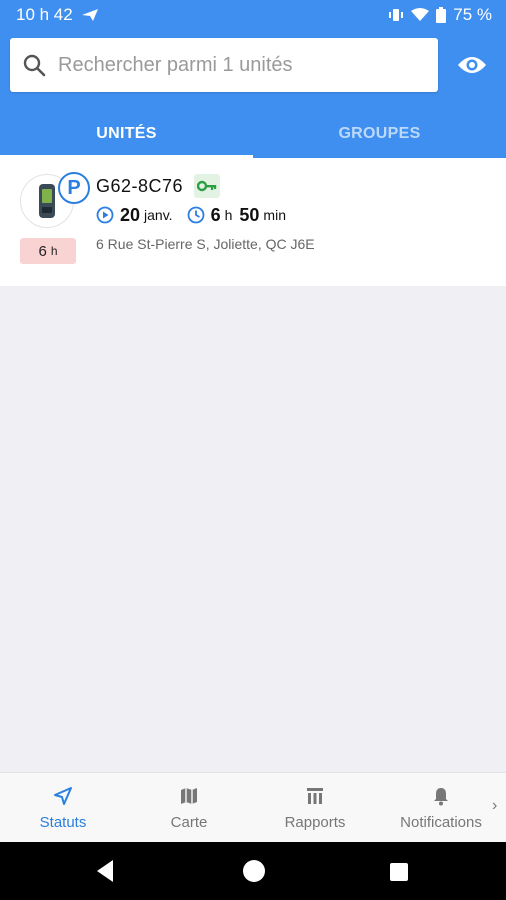 This screenshot has height=900, width=506. What do you see at coordinates (34, 65) in the screenshot?
I see `search-icon` at bounding box center [34, 65].